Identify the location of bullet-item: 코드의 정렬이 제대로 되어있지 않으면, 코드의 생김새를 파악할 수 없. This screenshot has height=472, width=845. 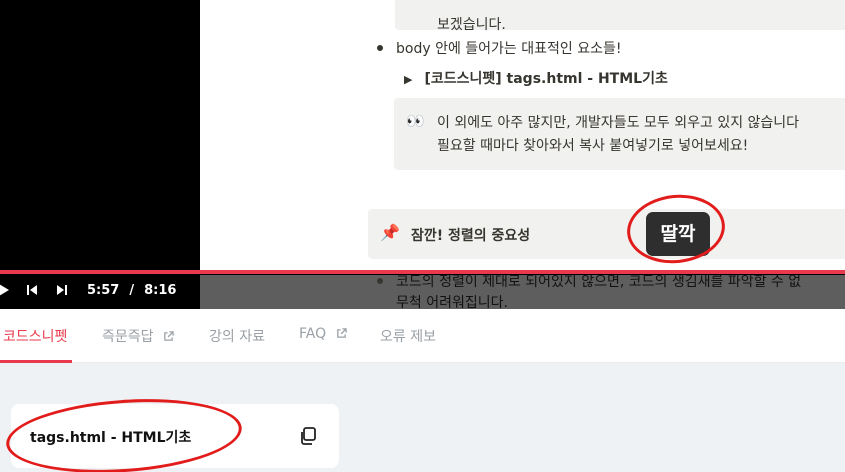
(589, 283).